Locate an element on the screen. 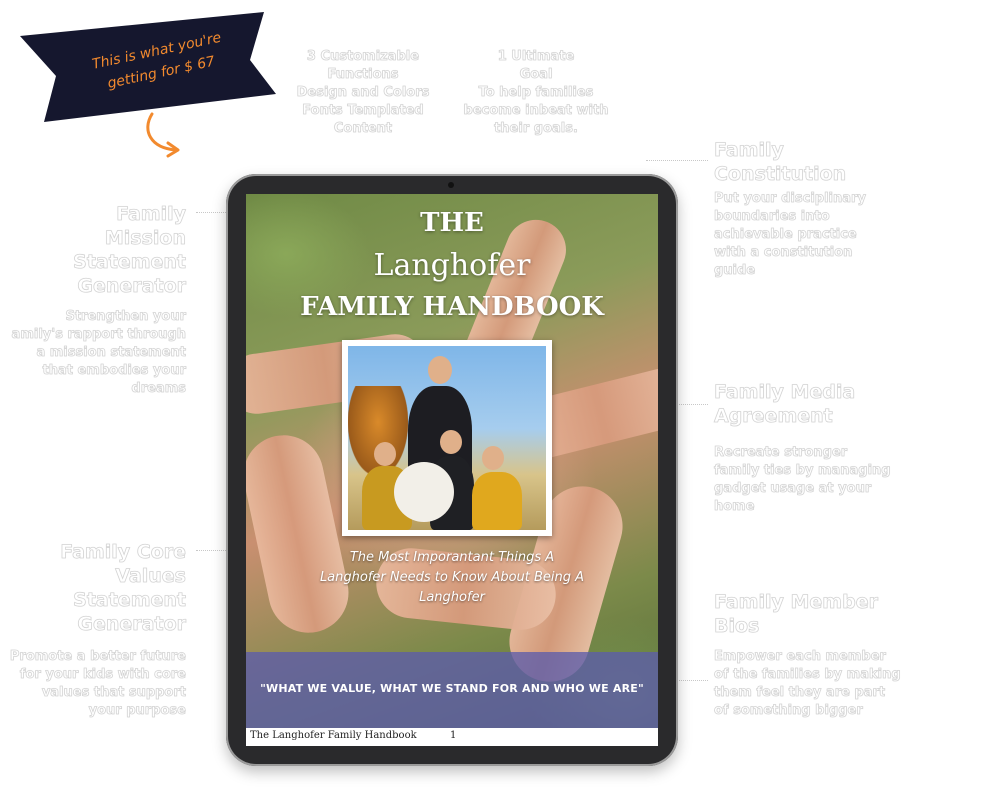 This screenshot has width=1000, height=800. dog-image is located at coordinates (424, 492).